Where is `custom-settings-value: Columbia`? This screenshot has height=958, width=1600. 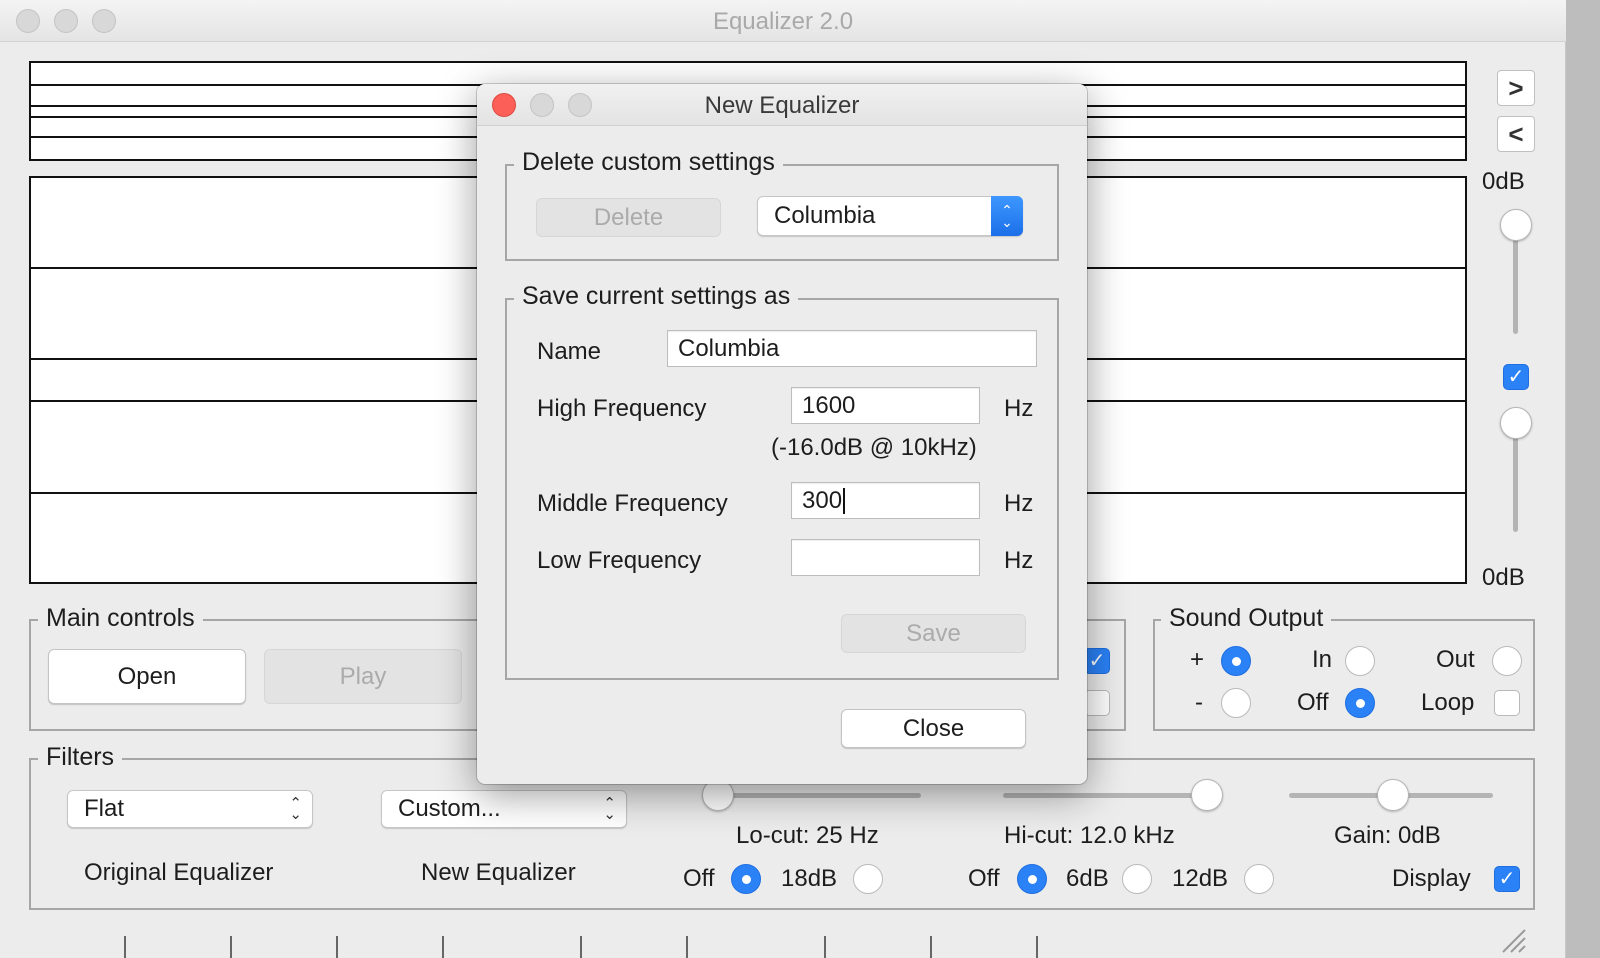 custom-settings-value: Columbia is located at coordinates (825, 215).